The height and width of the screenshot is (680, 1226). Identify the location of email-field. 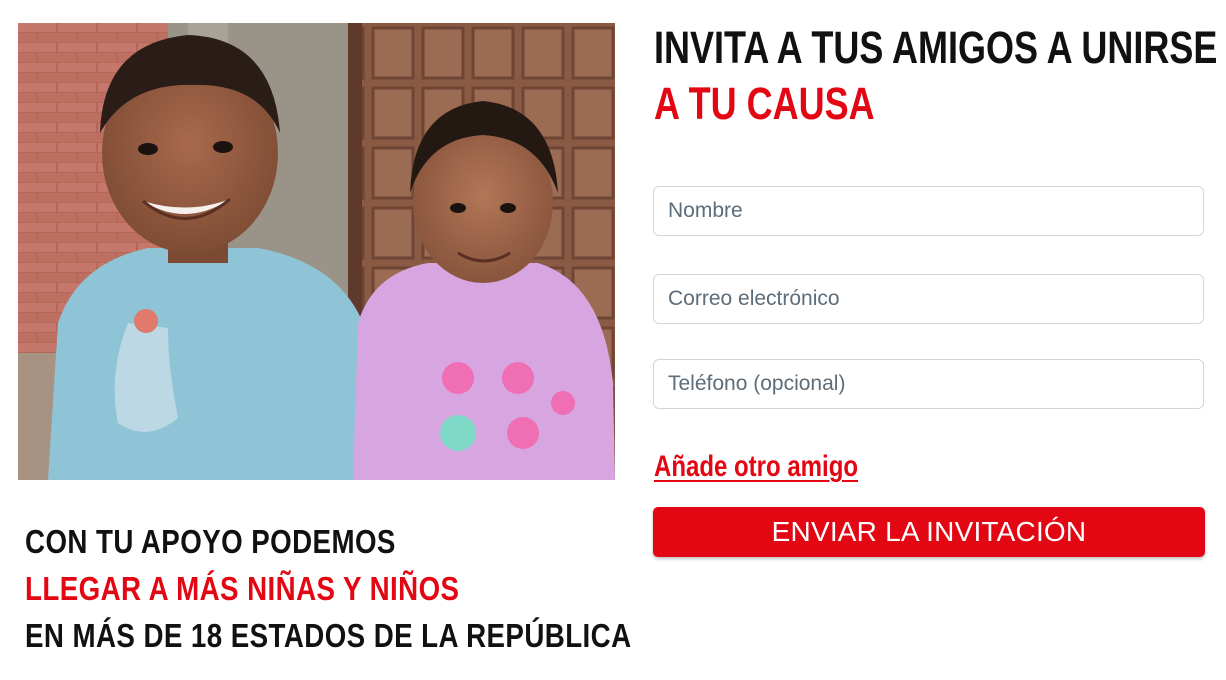
(928, 299).